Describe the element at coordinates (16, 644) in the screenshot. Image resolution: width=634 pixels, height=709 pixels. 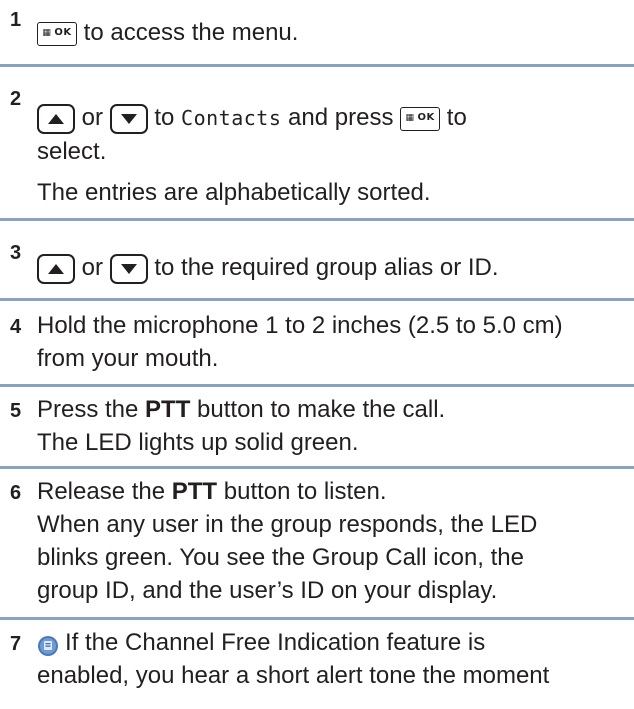
I see `step-number: 7` at that location.